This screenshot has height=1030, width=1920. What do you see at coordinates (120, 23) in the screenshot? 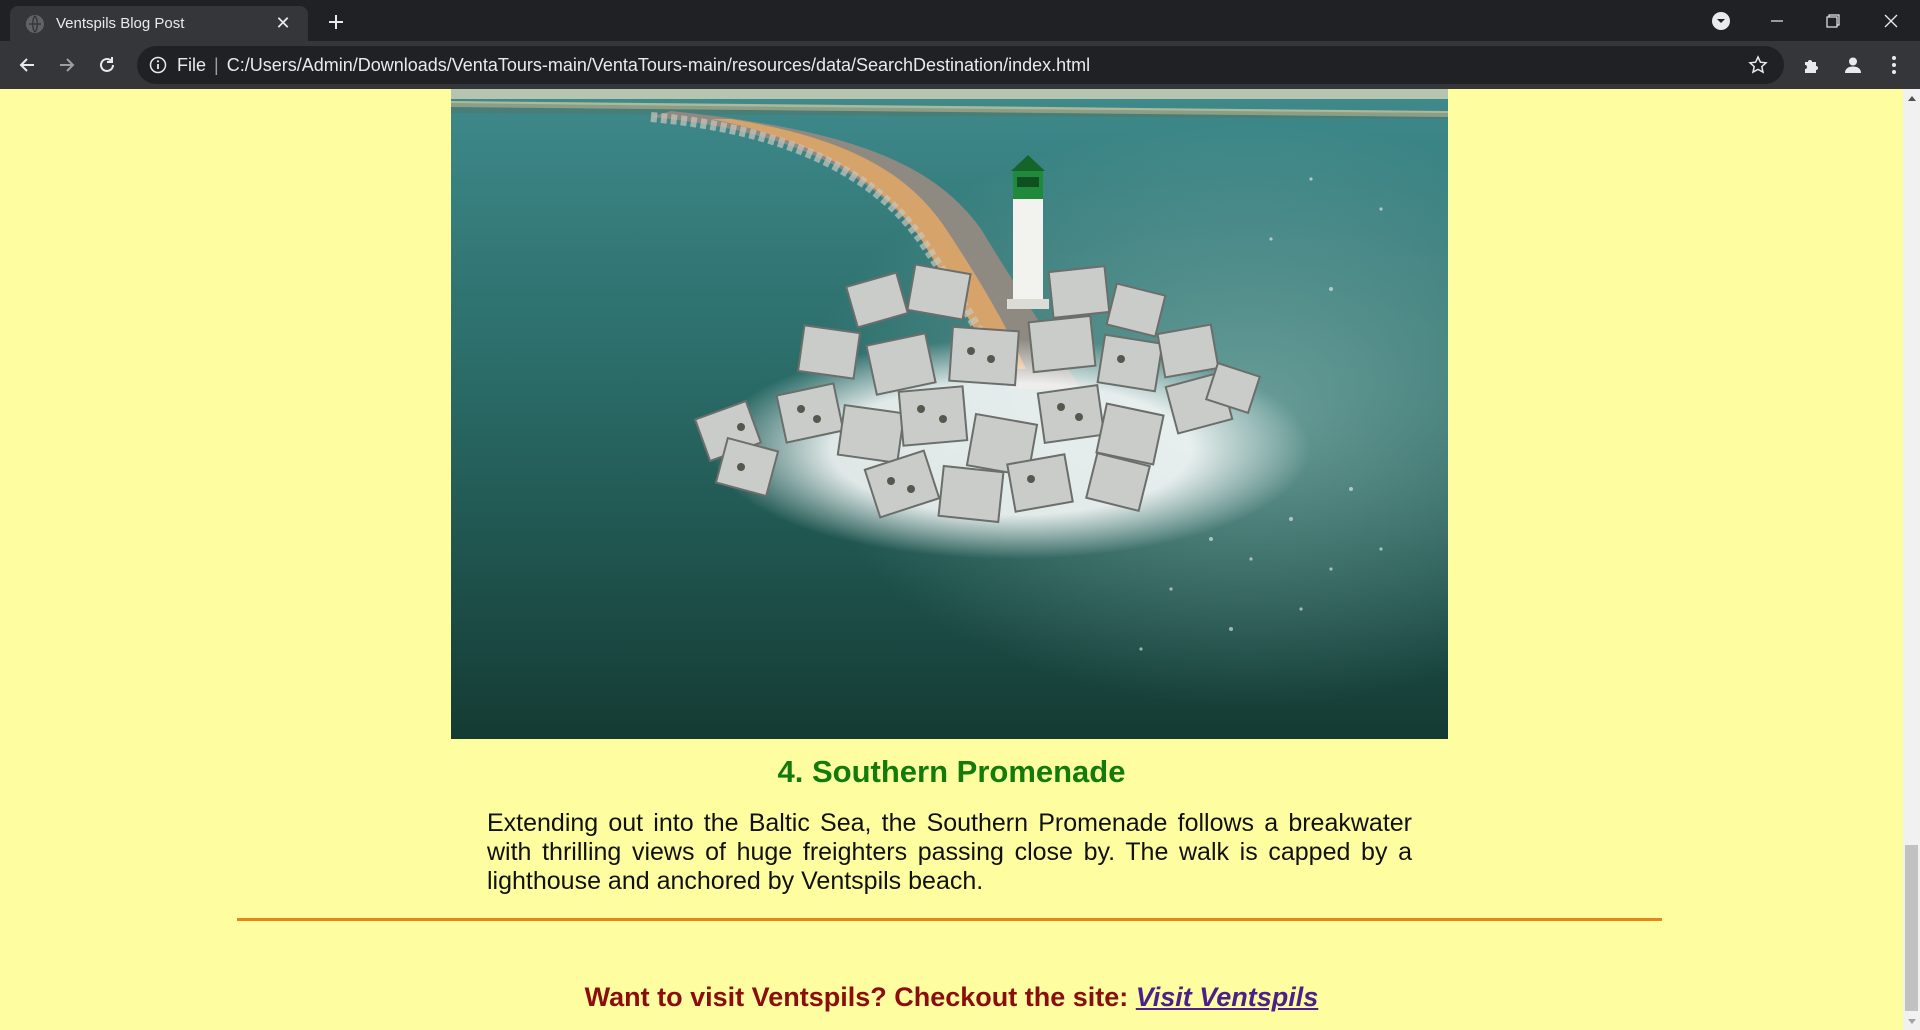
I see `tab-title: Ventspils Blog Post` at bounding box center [120, 23].